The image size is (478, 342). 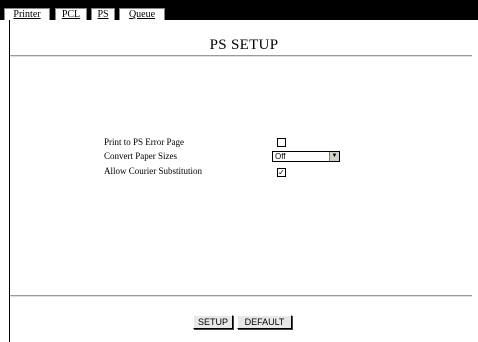 What do you see at coordinates (27, 14) in the screenshot?
I see `tab-printer: Printer` at bounding box center [27, 14].